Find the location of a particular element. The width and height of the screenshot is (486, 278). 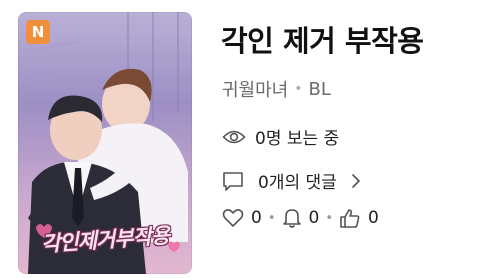

heart-icon is located at coordinates (233, 218).